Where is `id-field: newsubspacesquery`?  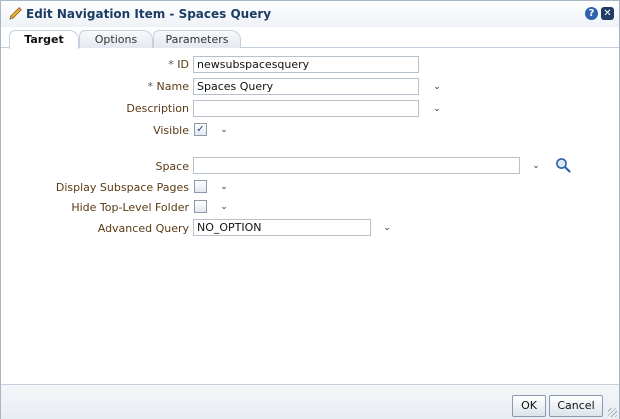 id-field: newsubspacesquery is located at coordinates (306, 64).